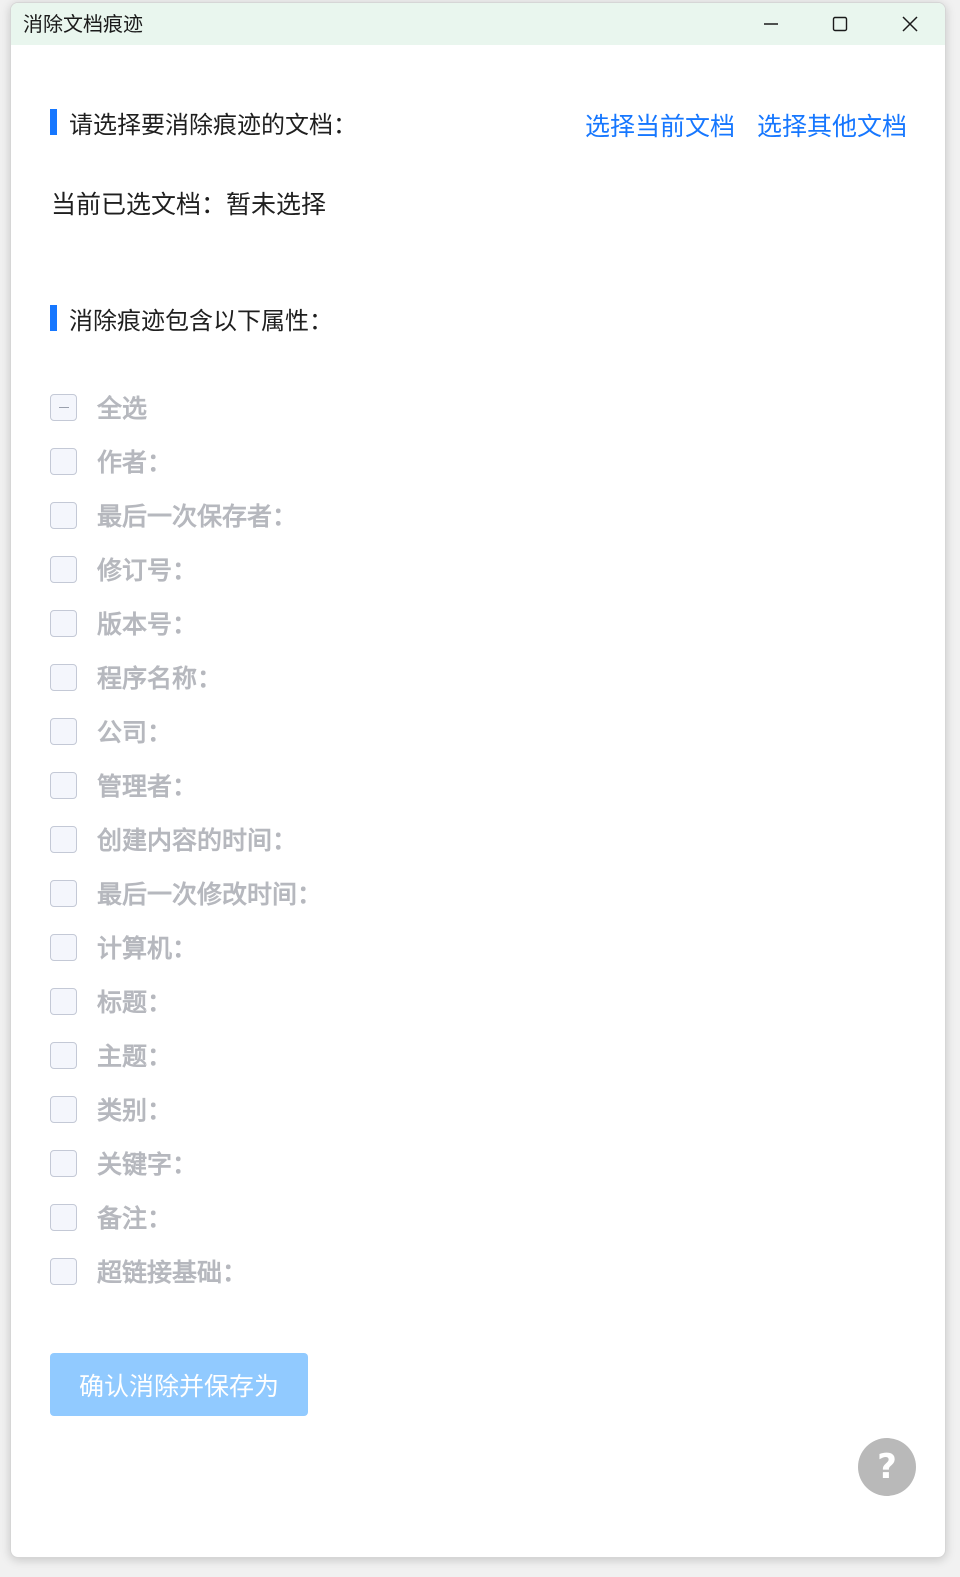  Describe the element at coordinates (660, 125) in the screenshot. I see `select-current-document-link: 选择当前文档` at that location.